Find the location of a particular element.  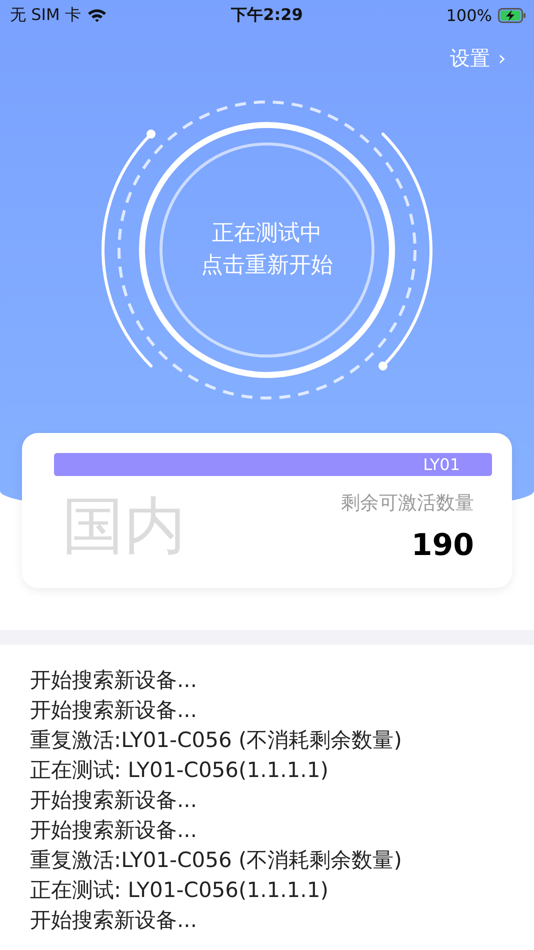

model-tag: LY01 is located at coordinates (273, 464).